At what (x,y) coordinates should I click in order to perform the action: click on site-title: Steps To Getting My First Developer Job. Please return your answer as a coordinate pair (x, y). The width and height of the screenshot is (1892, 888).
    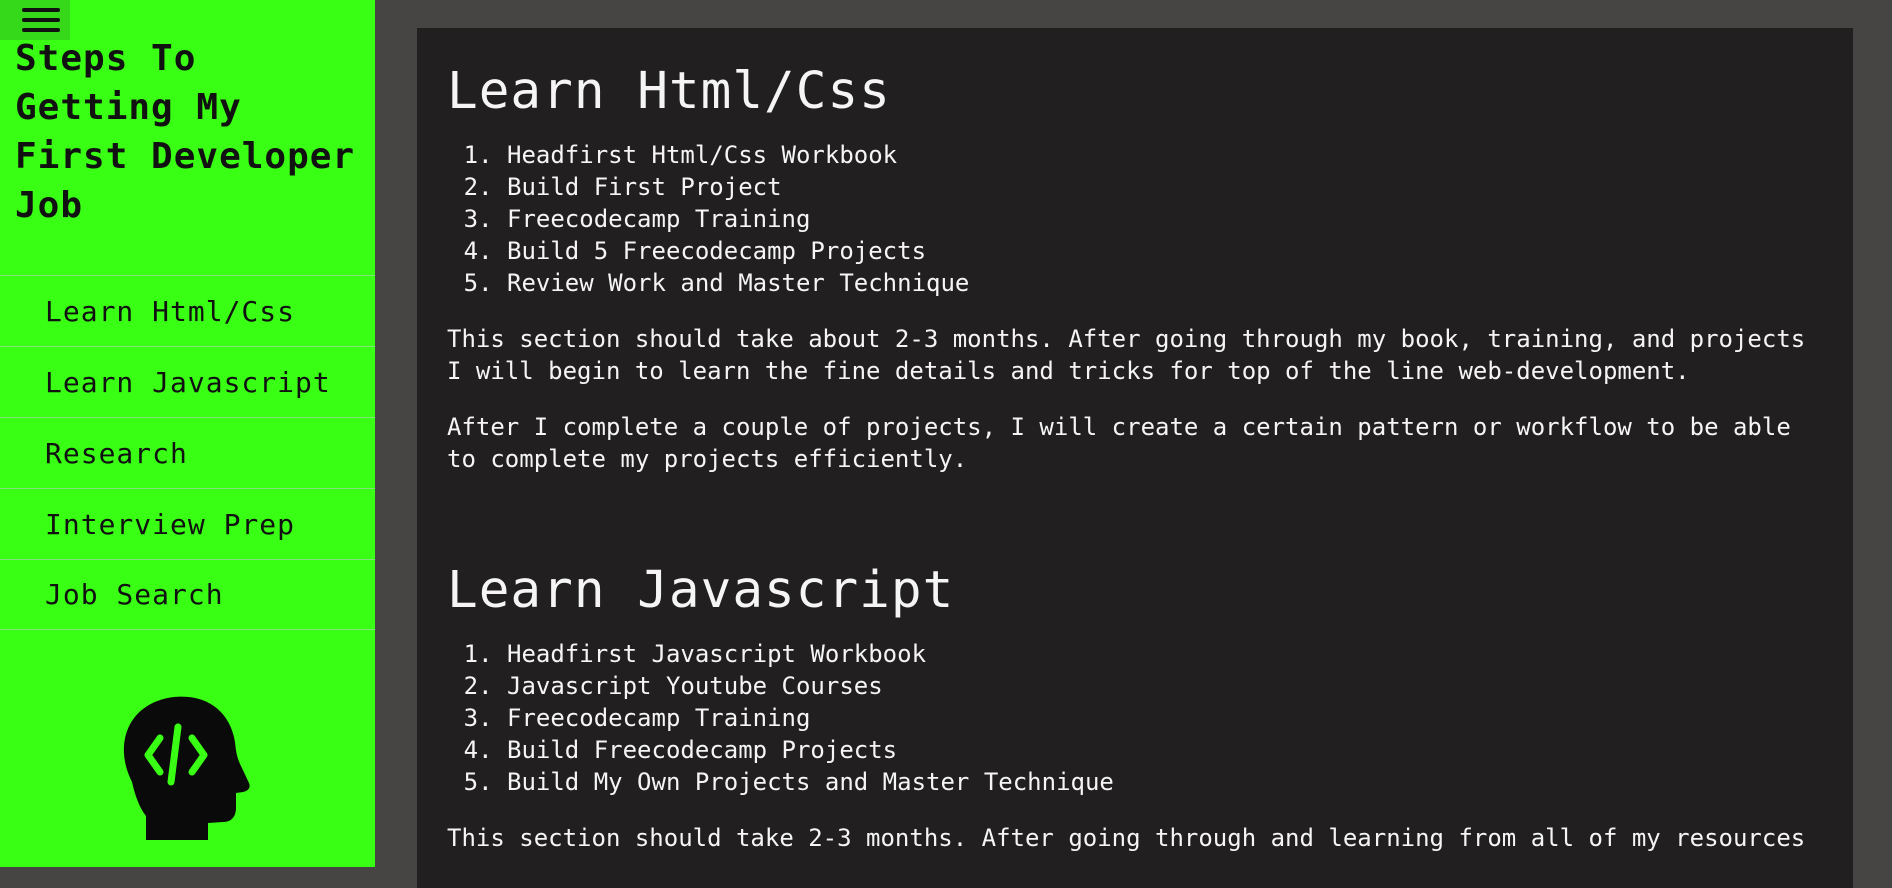
    Looking at the image, I should click on (185, 132).